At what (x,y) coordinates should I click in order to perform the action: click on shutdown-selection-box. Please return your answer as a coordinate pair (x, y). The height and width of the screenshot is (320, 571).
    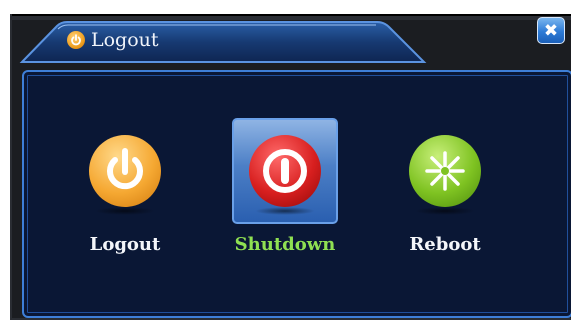
    Looking at the image, I should click on (285, 171).